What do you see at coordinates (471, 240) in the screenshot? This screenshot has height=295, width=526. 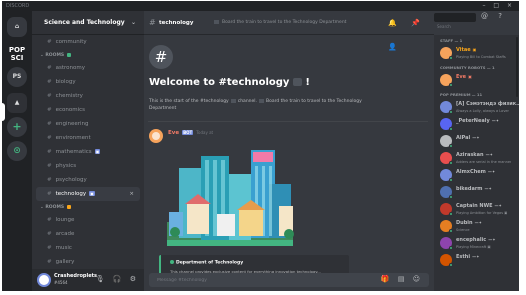 I see `member-name-text: encephalic` at bounding box center [471, 240].